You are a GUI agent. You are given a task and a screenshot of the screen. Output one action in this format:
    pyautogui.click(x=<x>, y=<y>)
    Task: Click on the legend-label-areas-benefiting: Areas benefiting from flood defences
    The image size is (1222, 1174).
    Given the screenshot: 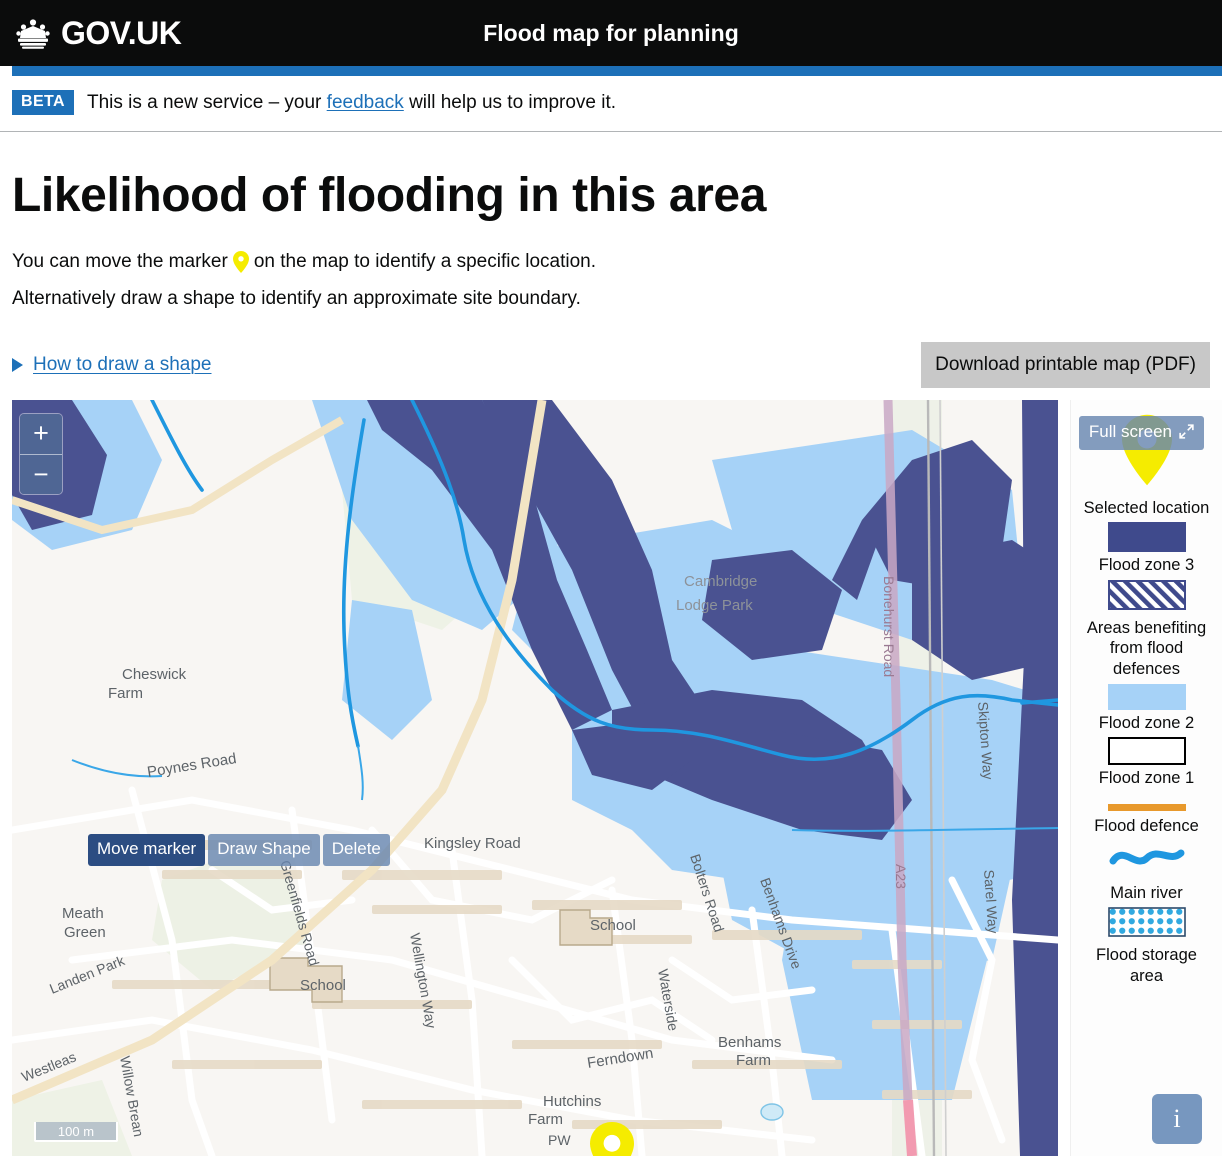 What is the action you would take?
    pyautogui.click(x=1146, y=648)
    